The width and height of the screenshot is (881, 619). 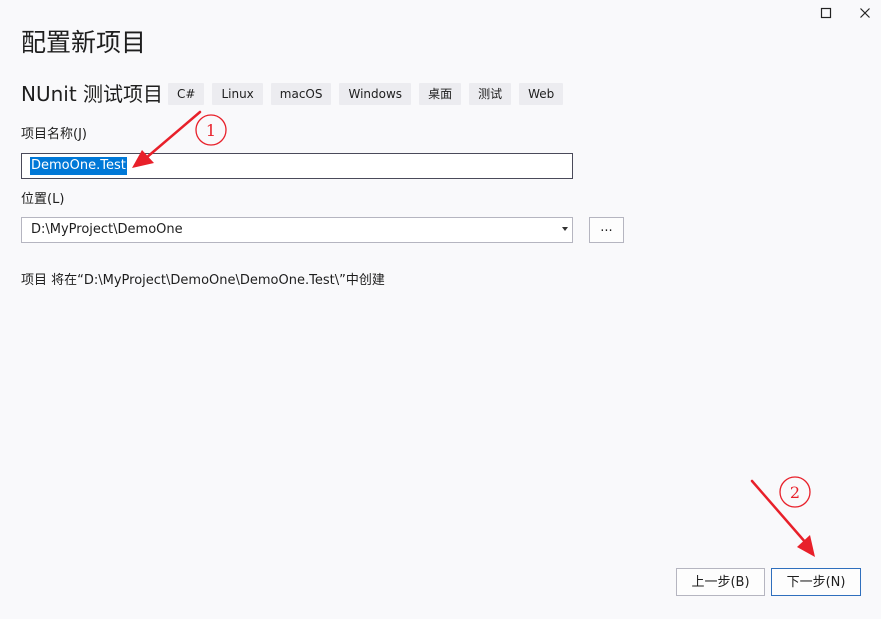 I want to click on next-button: 下一步(N), so click(x=816, y=582).